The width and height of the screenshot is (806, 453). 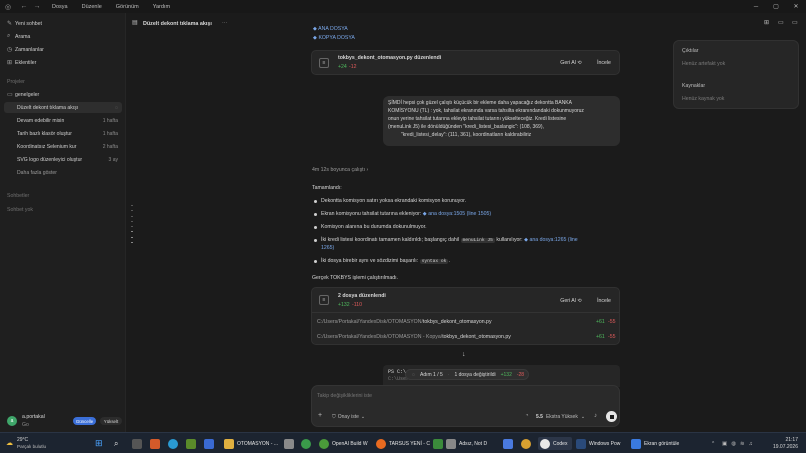 I want to click on split-view-icon: ▭, so click(x=781, y=22).